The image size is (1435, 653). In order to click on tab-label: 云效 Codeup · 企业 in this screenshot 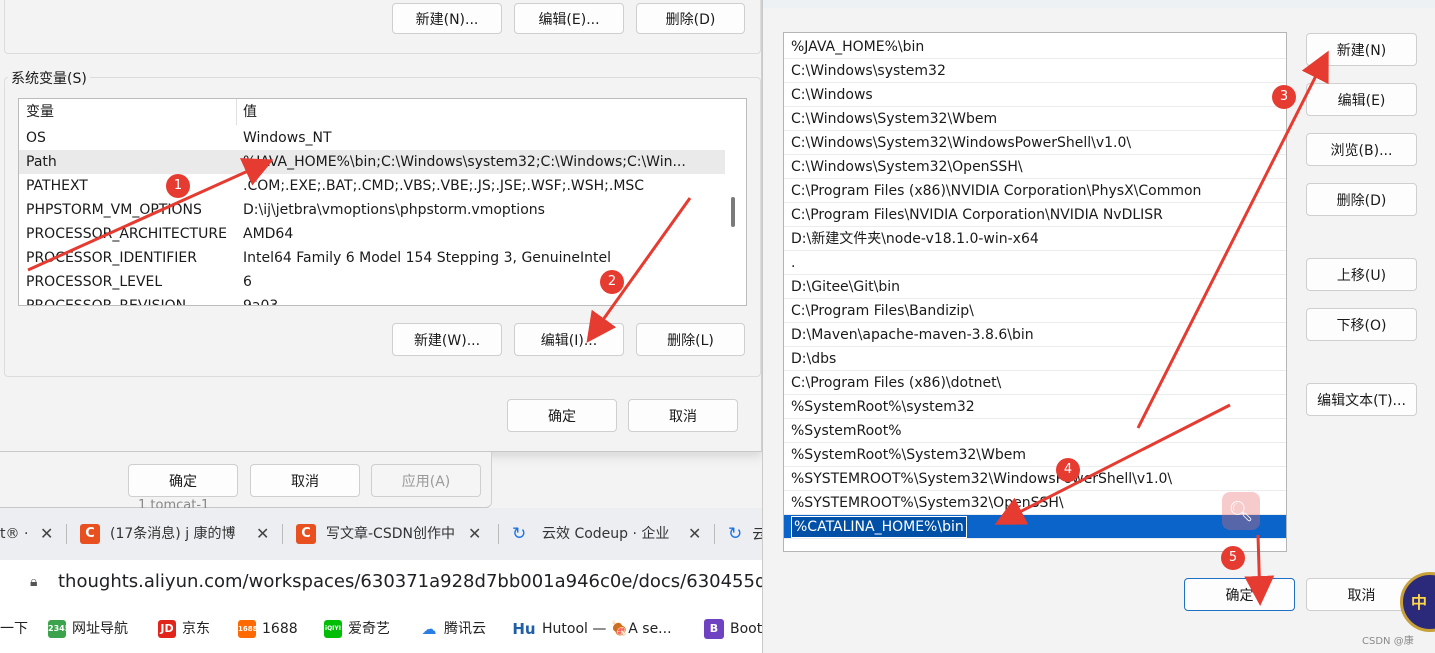, I will do `click(606, 534)`.